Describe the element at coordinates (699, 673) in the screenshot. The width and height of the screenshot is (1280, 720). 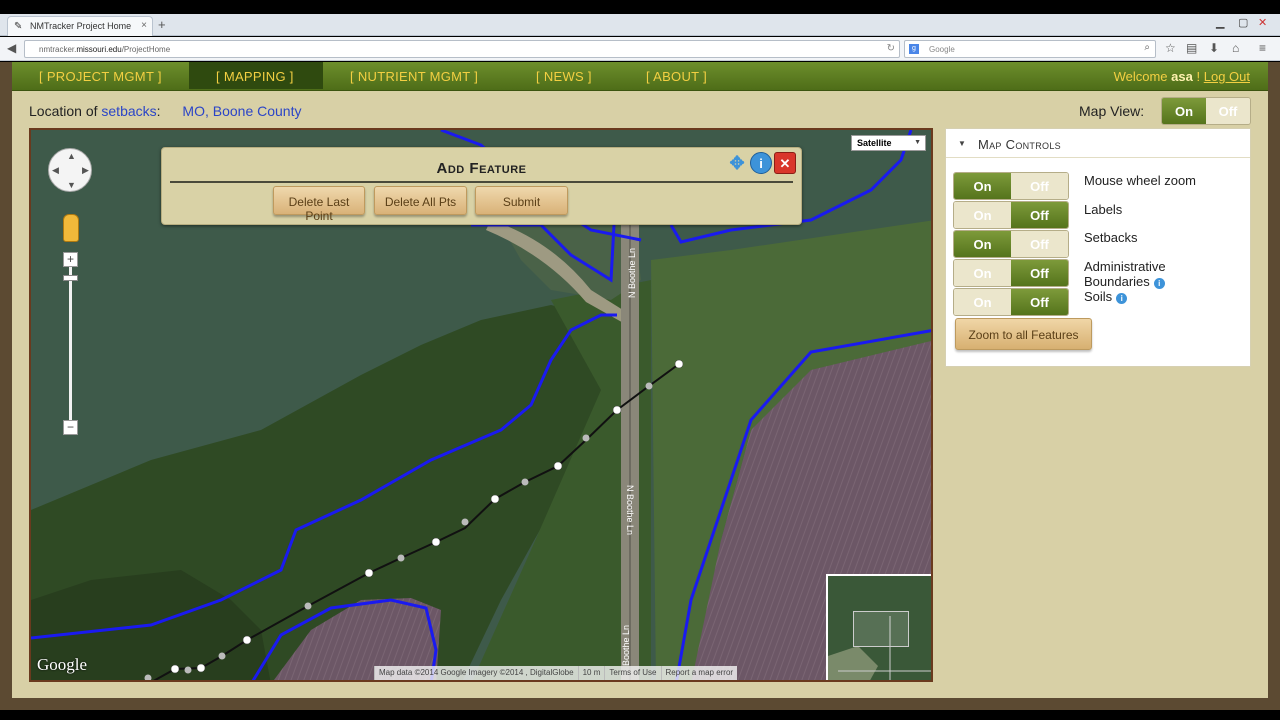
I see `report-error-link: Report a map error` at that location.